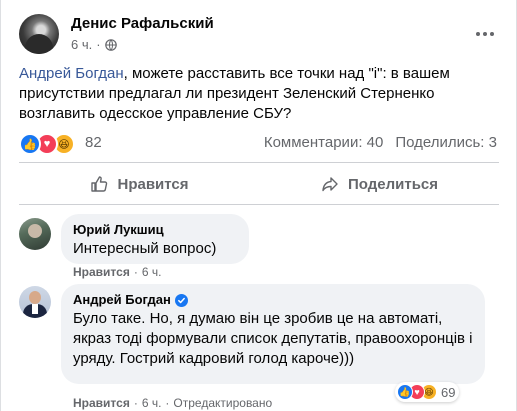  I want to click on avatar-head, so click(35, 297).